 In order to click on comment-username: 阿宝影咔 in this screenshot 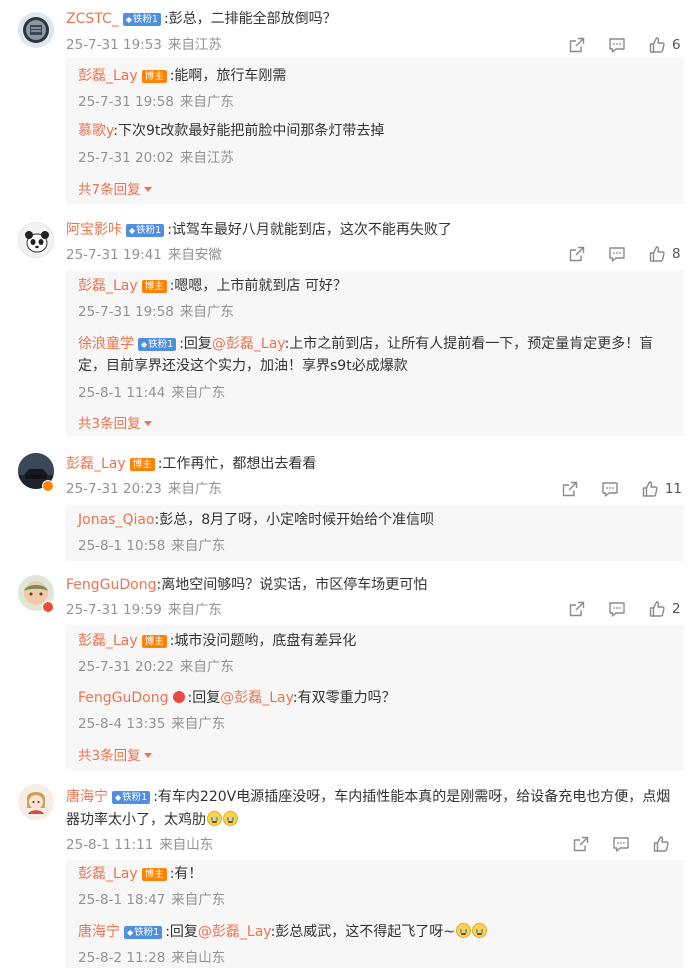, I will do `click(94, 230)`.